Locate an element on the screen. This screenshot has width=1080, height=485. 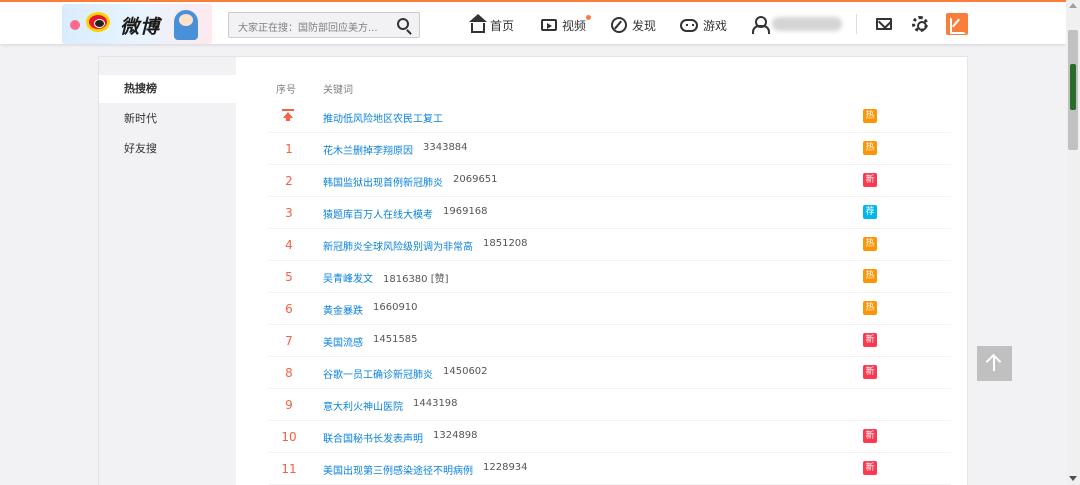
rank-number: 11 is located at coordinates (289, 469).